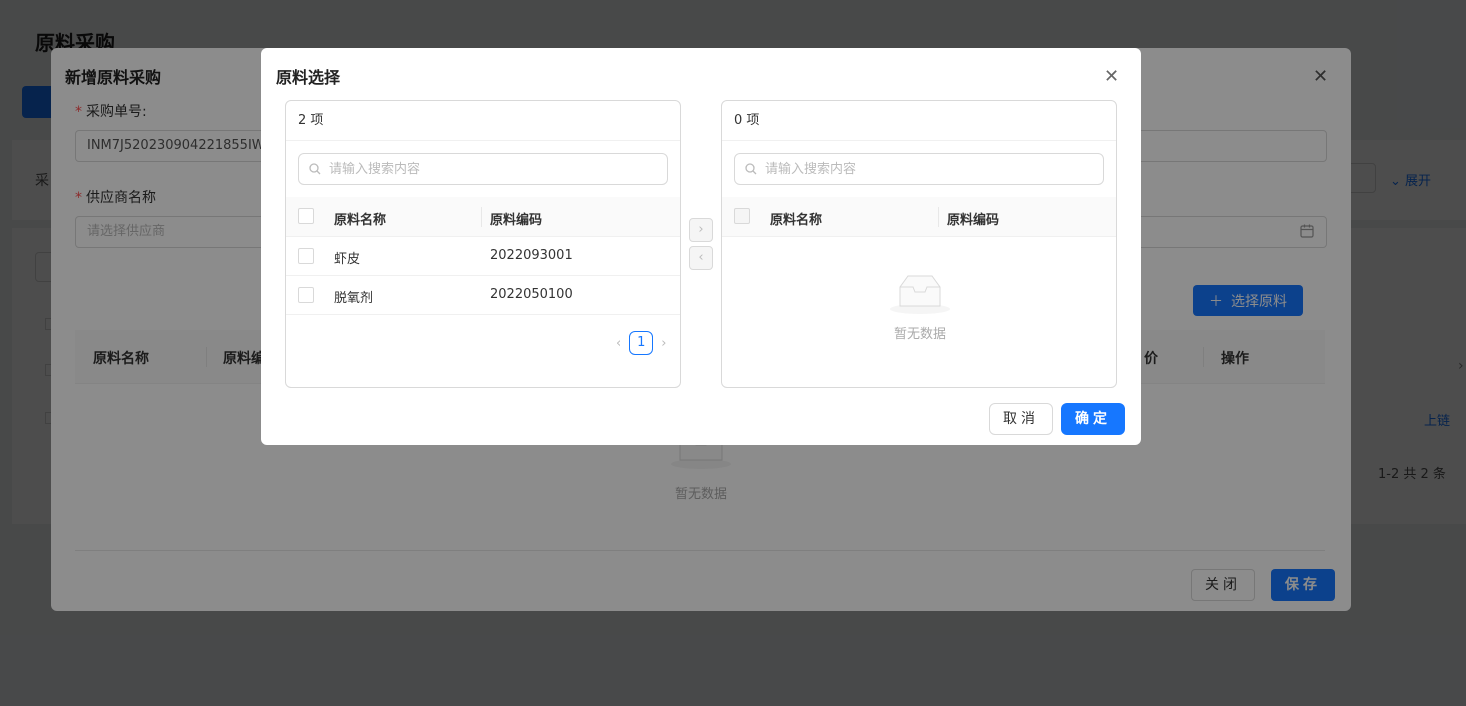 This screenshot has height=706, width=1466. Describe the element at coordinates (531, 294) in the screenshot. I see `material-code: 2022050100` at that location.